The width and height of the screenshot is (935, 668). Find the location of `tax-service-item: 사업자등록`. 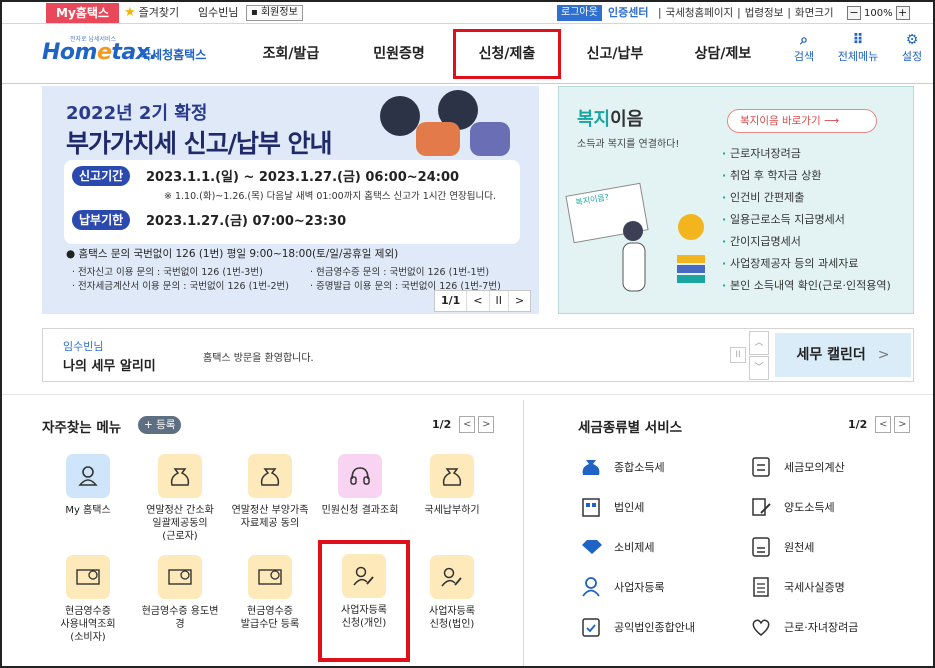

tax-service-item: 사업자등록 is located at coordinates (622, 587).